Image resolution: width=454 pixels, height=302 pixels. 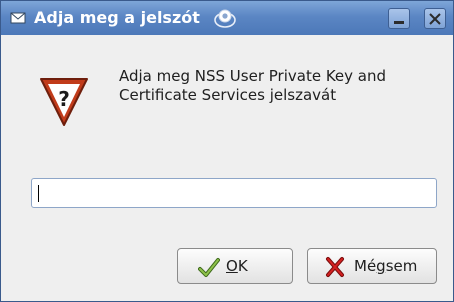 I want to click on ok-label: OK, so click(x=237, y=266).